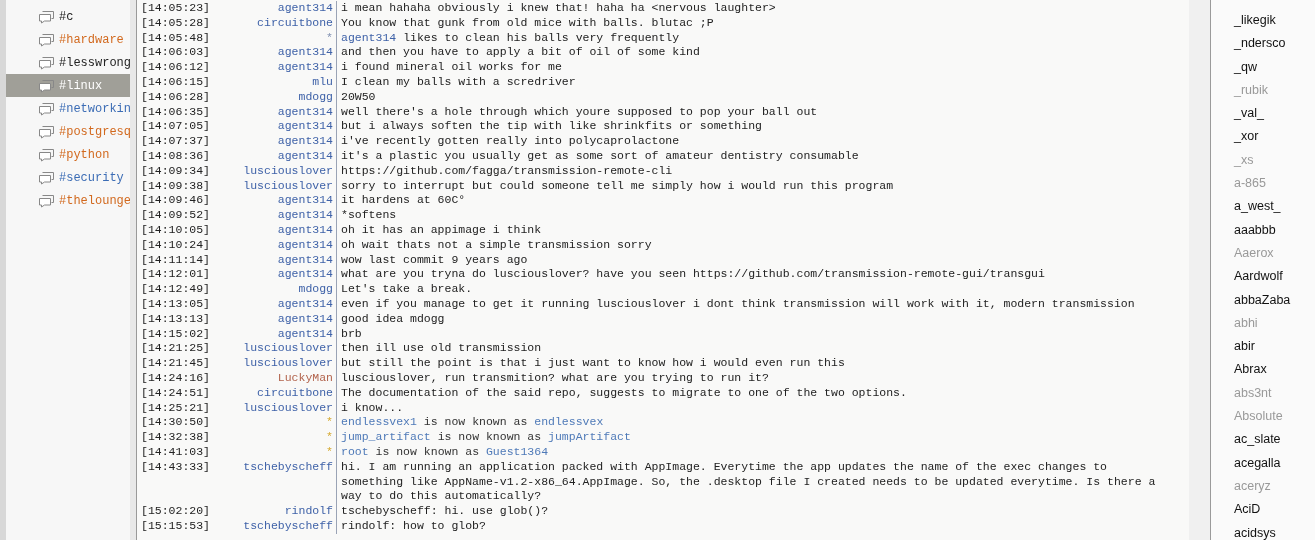 This screenshot has height=540, width=1315. Describe the element at coordinates (1274, 67) in the screenshot. I see `user-item: _qw` at that location.